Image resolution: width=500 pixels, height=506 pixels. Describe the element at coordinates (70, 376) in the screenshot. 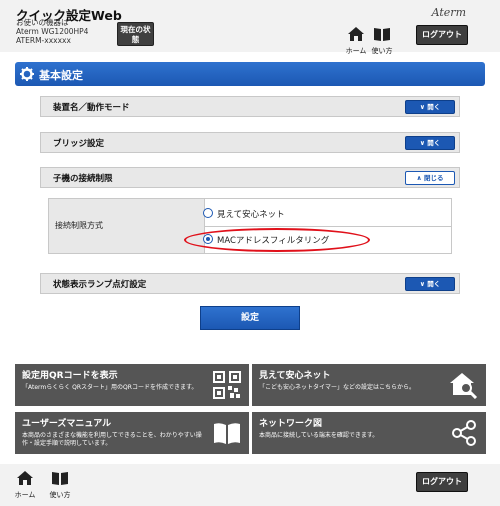

I see `tile-title: 設定用QRコードを表示` at that location.